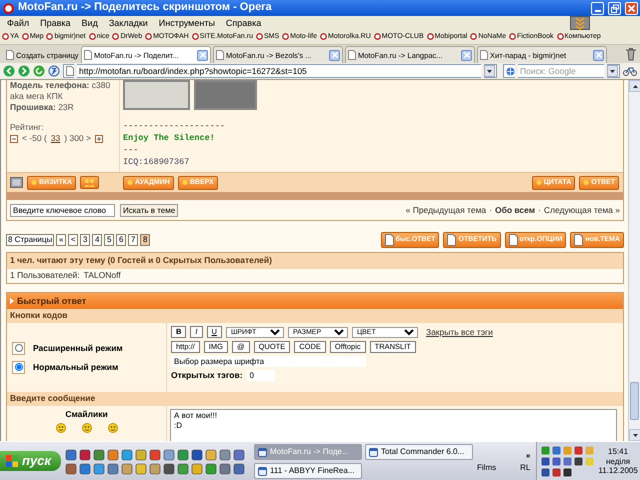  Describe the element at coordinates (260, 375) in the screenshot. I see `open-tags-field: 0` at that location.